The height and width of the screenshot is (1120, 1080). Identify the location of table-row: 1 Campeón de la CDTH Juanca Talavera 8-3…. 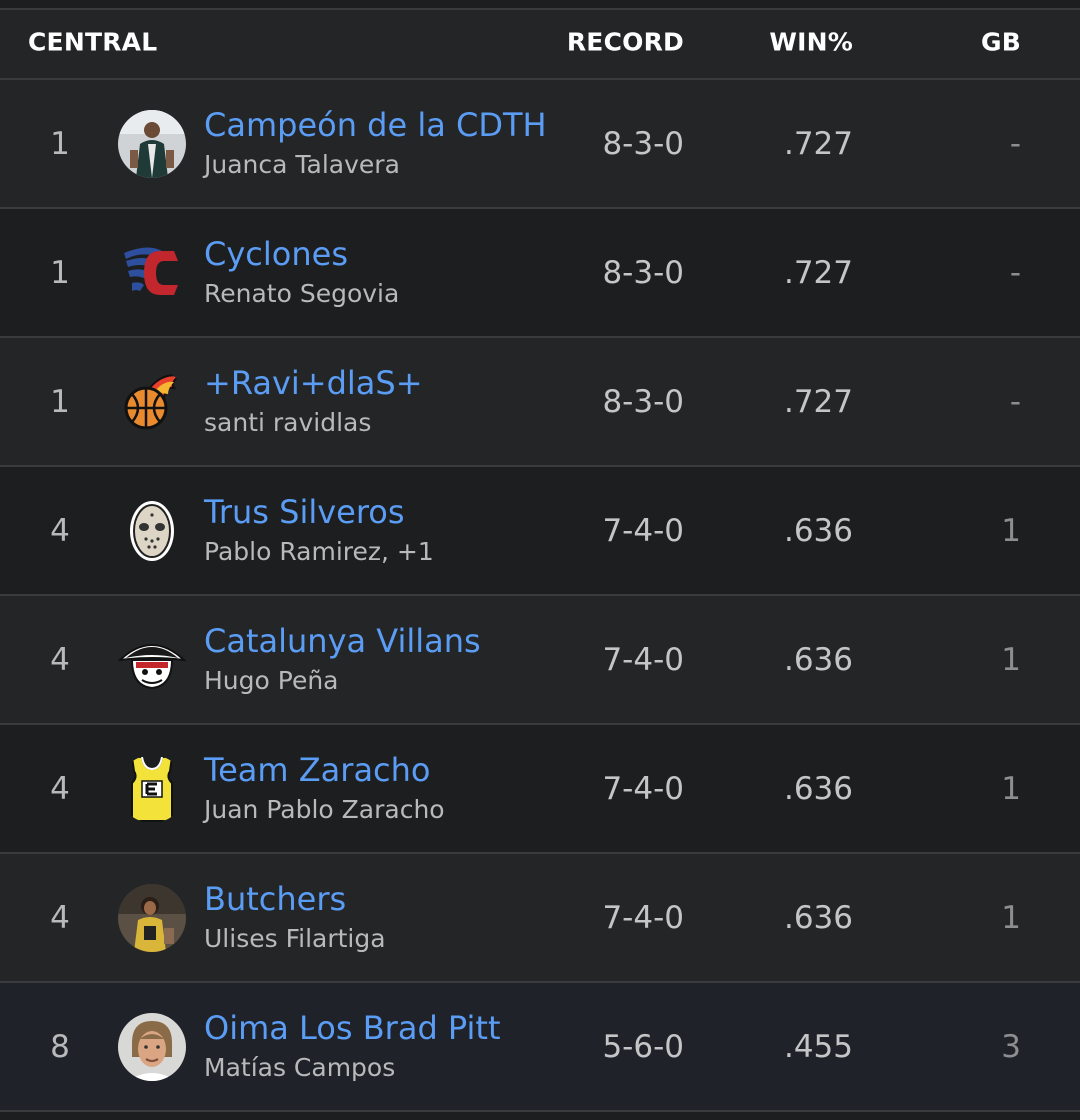
(540, 144).